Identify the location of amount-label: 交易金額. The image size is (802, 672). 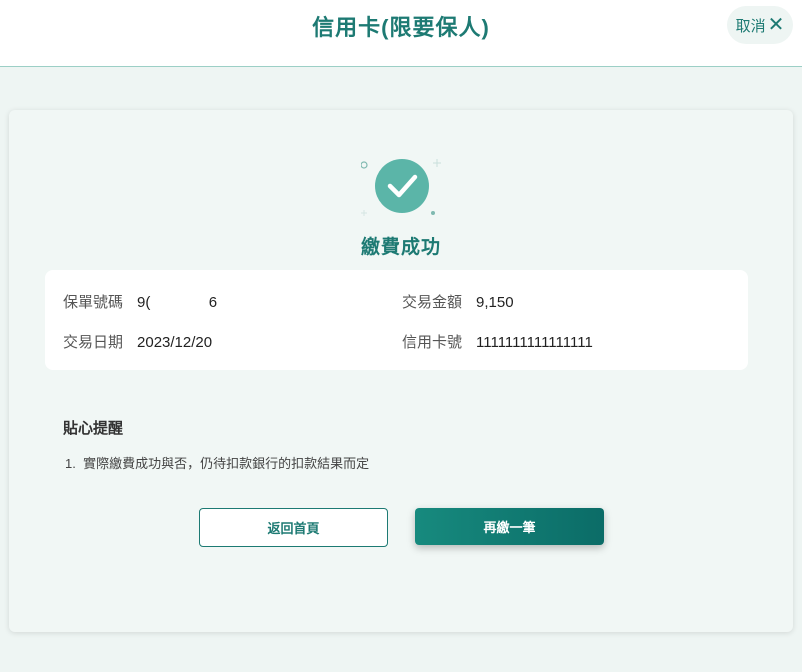
(432, 302).